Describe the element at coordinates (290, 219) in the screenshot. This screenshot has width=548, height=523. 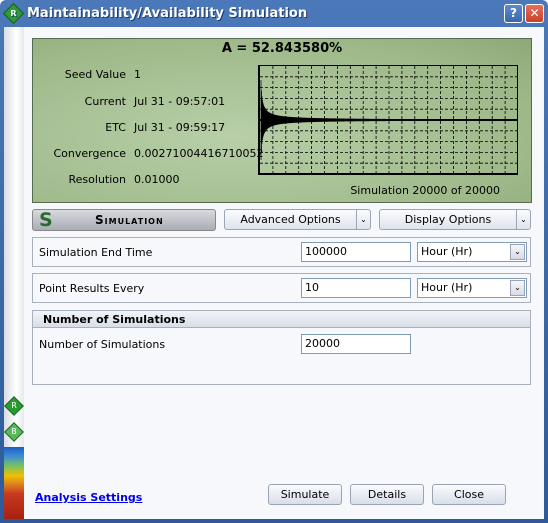
I see `advanced-options-label: Advanced Options` at that location.